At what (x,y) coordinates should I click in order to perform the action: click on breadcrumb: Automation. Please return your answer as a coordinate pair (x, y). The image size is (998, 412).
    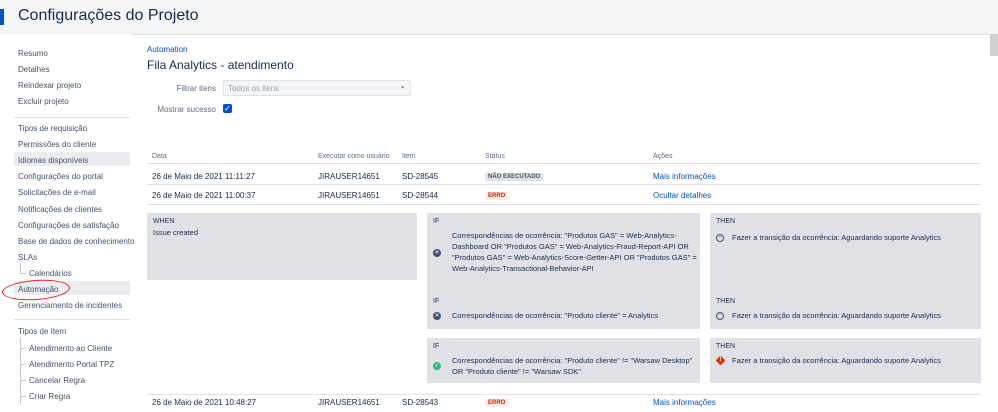
    Looking at the image, I should click on (167, 49).